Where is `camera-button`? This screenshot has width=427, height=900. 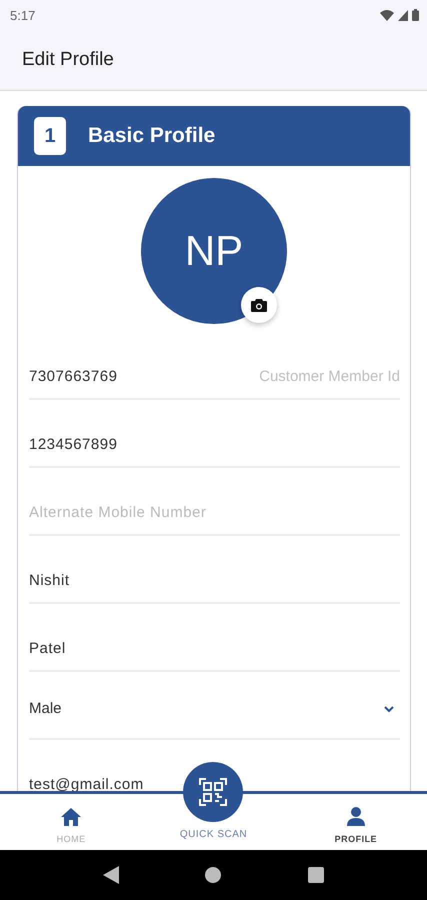 camera-button is located at coordinates (259, 305).